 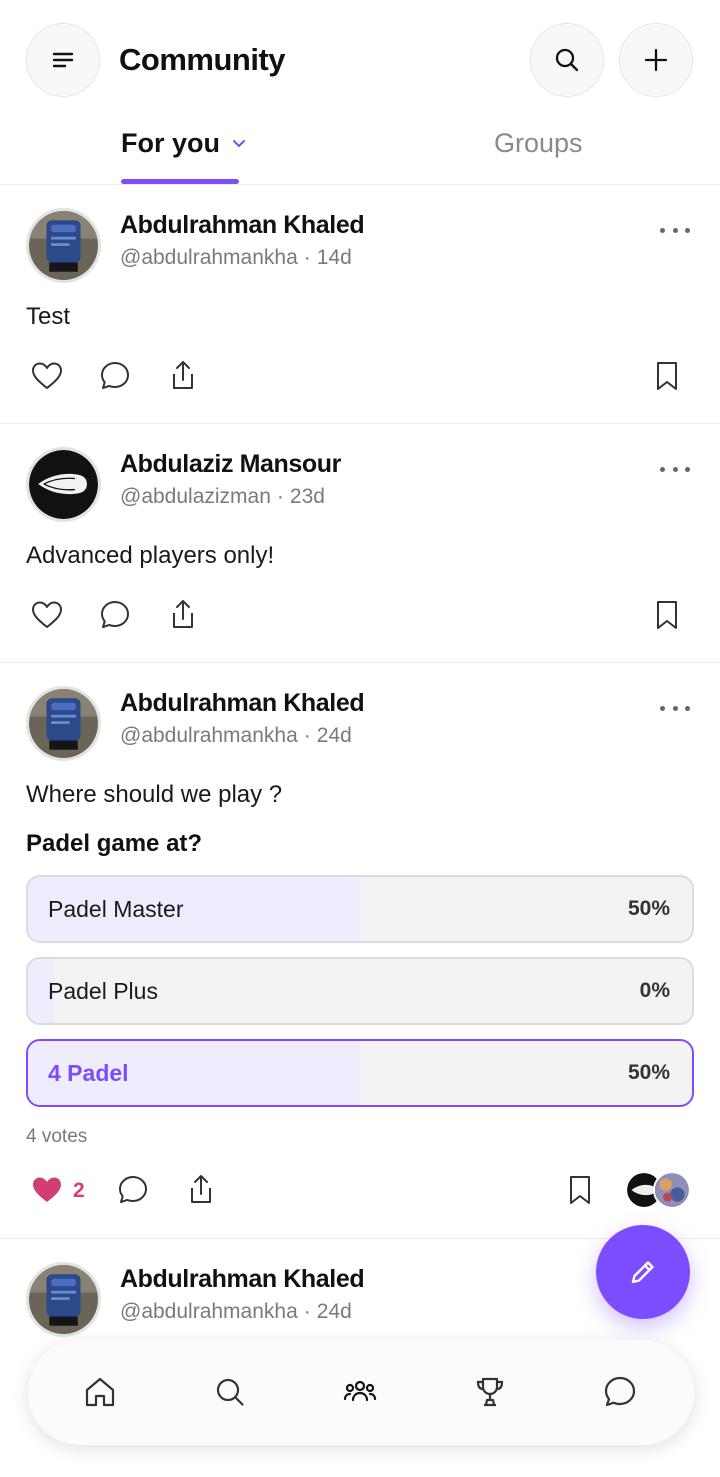 I want to click on post-author: Abdulaziz Mansour, so click(x=230, y=464).